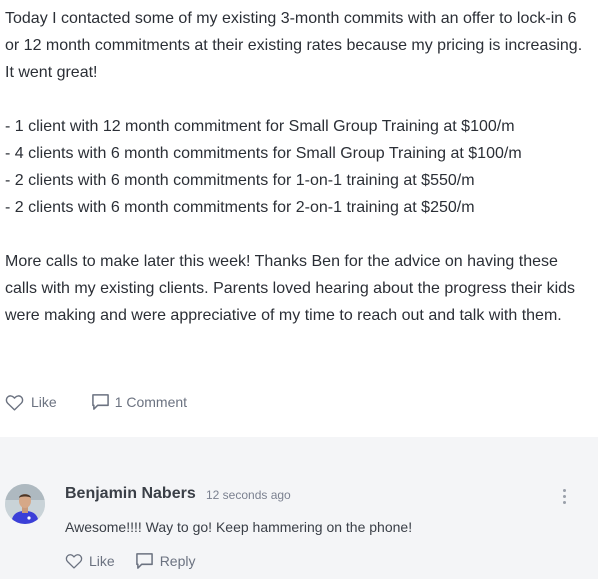 This screenshot has width=598, height=579. Describe the element at coordinates (130, 494) in the screenshot. I see `comment-author: Benjamin Nabers` at that location.